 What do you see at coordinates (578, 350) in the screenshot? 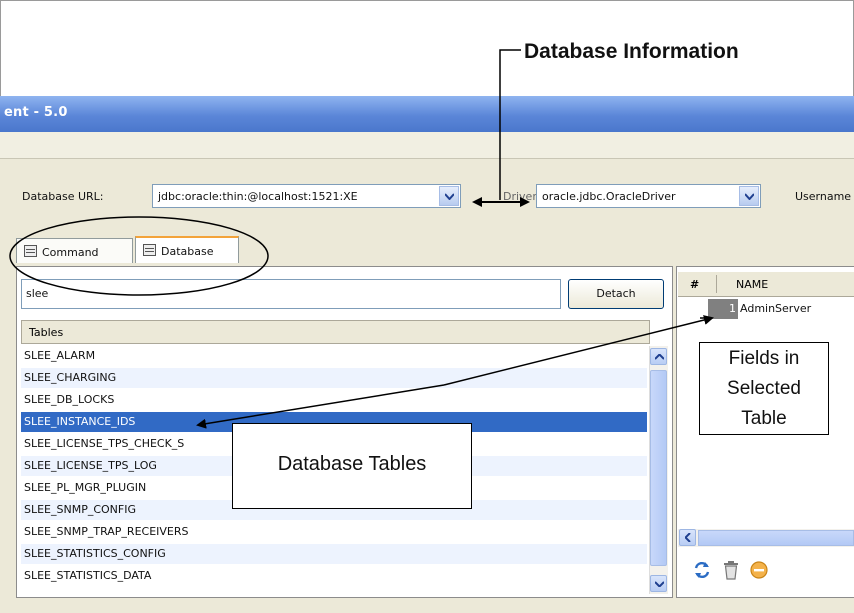
I see `arrow-to-fields` at bounding box center [578, 350].